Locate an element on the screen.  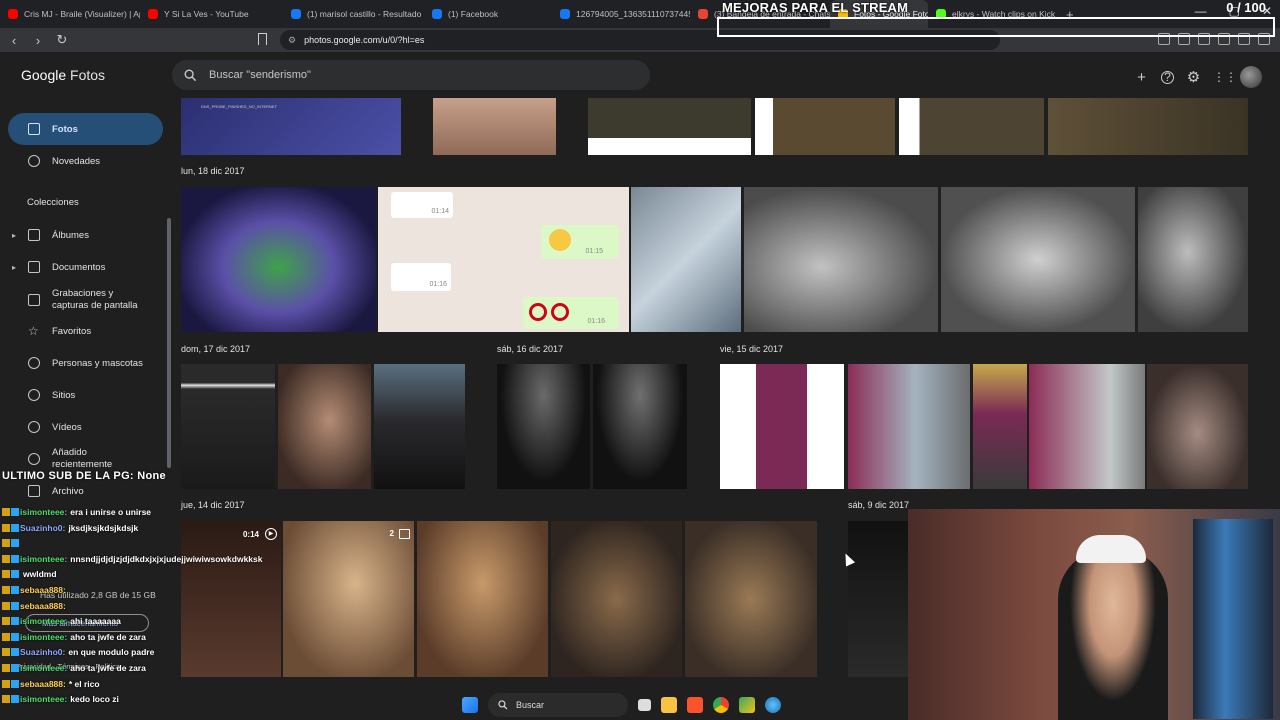
forward-icon: › is located at coordinates (38, 40).